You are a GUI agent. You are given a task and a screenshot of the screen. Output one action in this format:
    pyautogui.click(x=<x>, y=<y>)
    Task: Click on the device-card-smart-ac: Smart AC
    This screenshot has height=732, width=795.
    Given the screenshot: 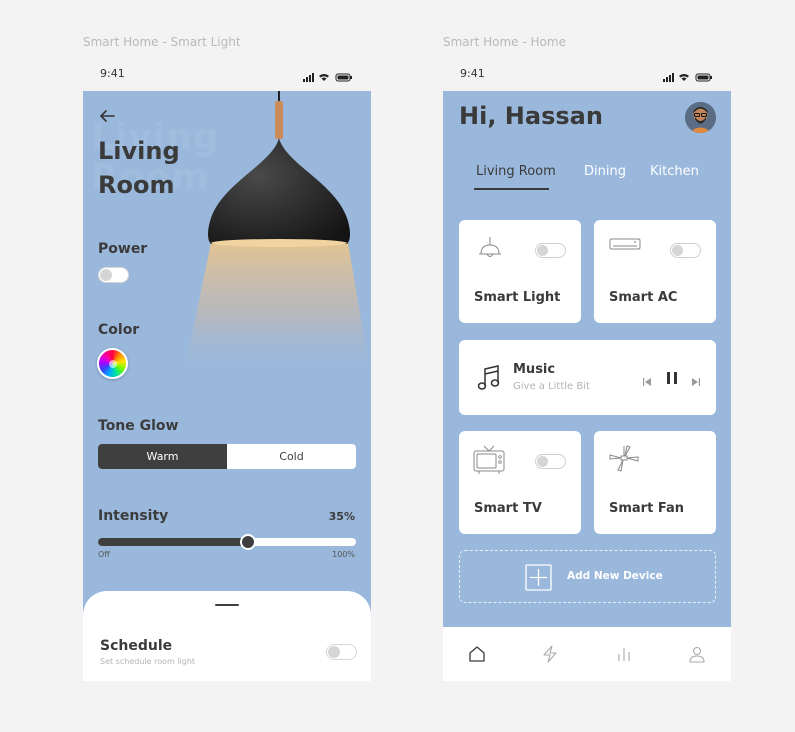 What is the action you would take?
    pyautogui.click(x=655, y=271)
    